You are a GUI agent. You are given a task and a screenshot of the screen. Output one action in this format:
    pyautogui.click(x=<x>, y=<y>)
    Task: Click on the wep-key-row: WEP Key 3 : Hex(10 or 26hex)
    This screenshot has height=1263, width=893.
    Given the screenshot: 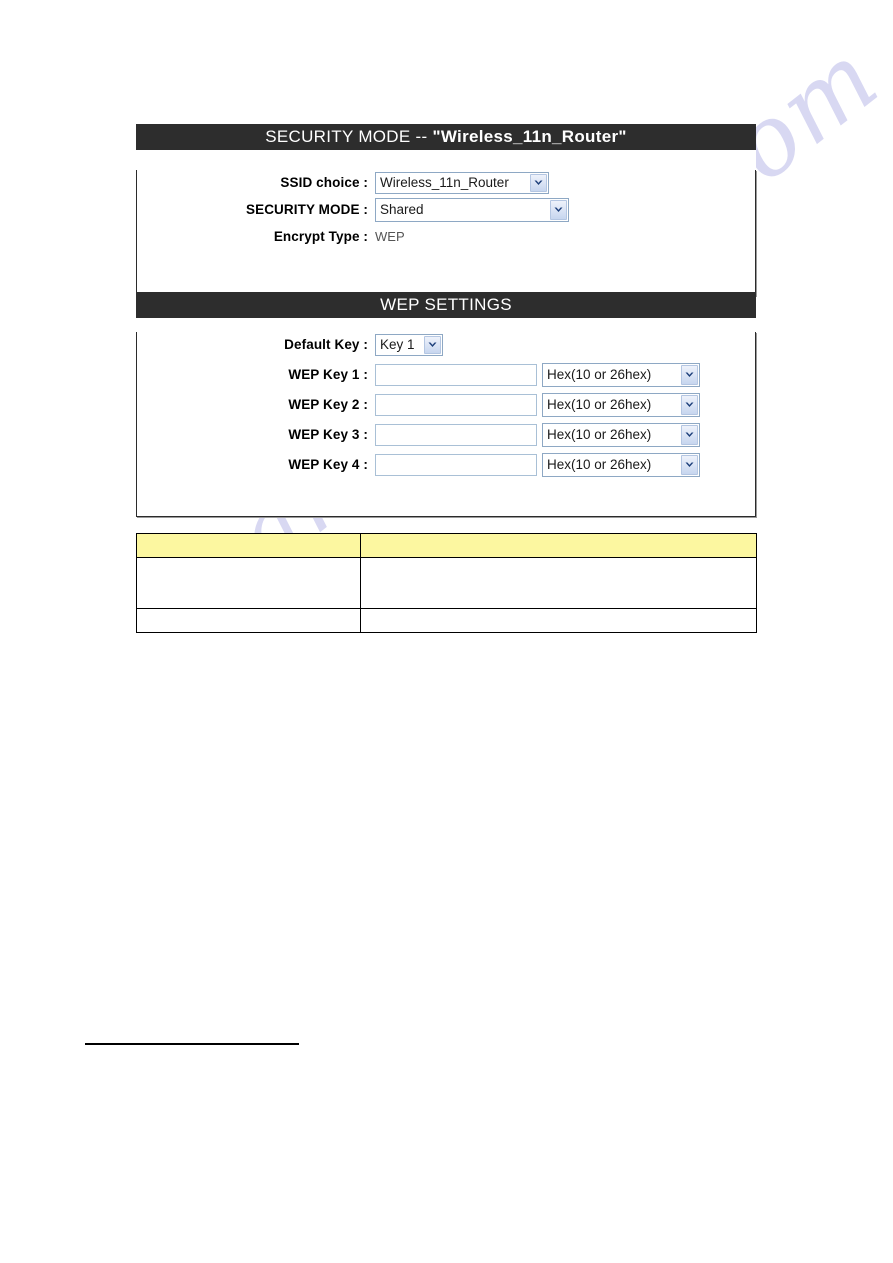 What is the action you would take?
    pyautogui.click(x=446, y=434)
    